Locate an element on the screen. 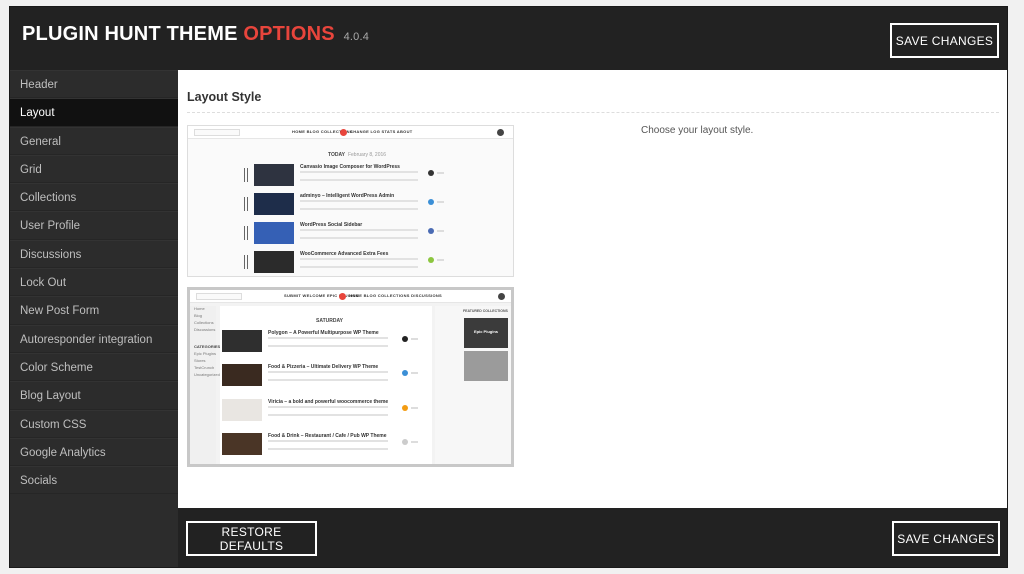 This screenshot has width=1024, height=574. preview-category: Uncategorized is located at coordinates (207, 374).